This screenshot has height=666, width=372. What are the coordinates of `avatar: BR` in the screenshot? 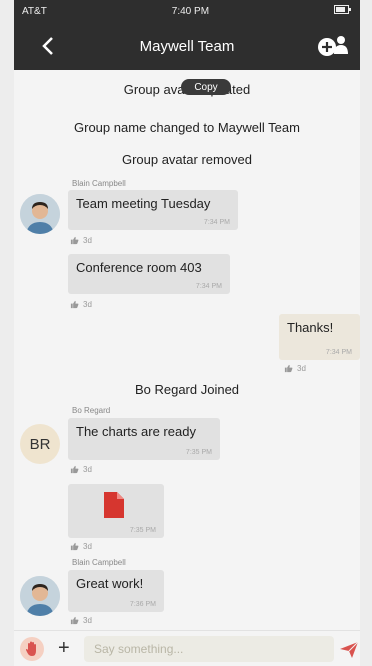 It's located at (40, 444).